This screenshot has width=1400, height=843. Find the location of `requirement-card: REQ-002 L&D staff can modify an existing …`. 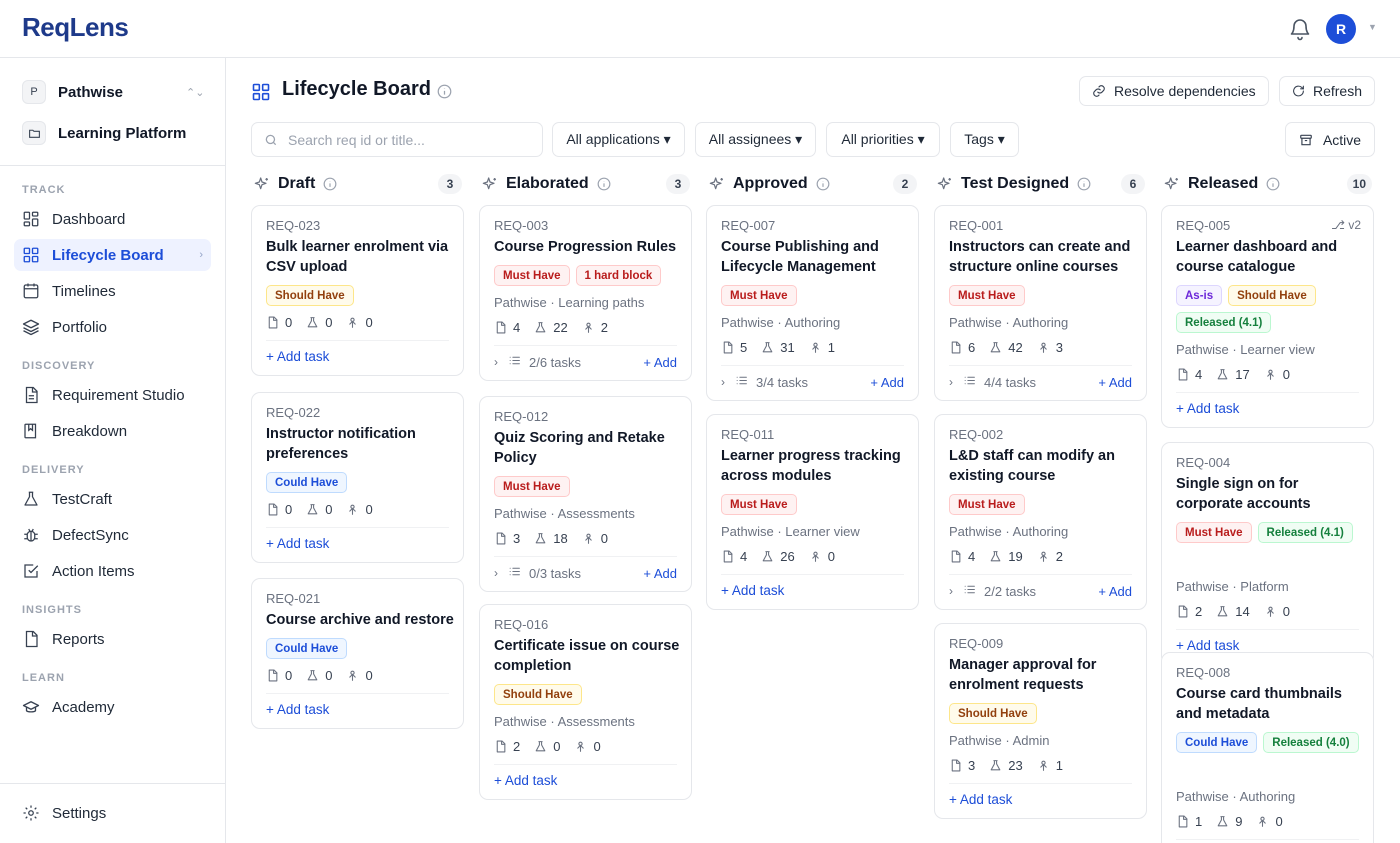

requirement-card: REQ-002 L&D staff can modify an existing … is located at coordinates (1040, 512).